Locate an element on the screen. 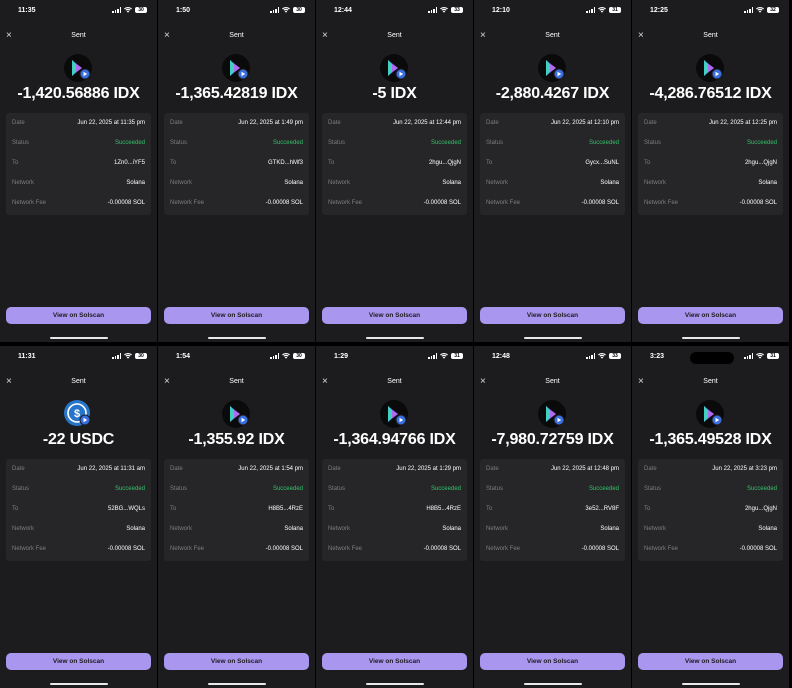 This screenshot has height=688, width=792. recipient-address: GTKD...hMf3 is located at coordinates (285, 163).